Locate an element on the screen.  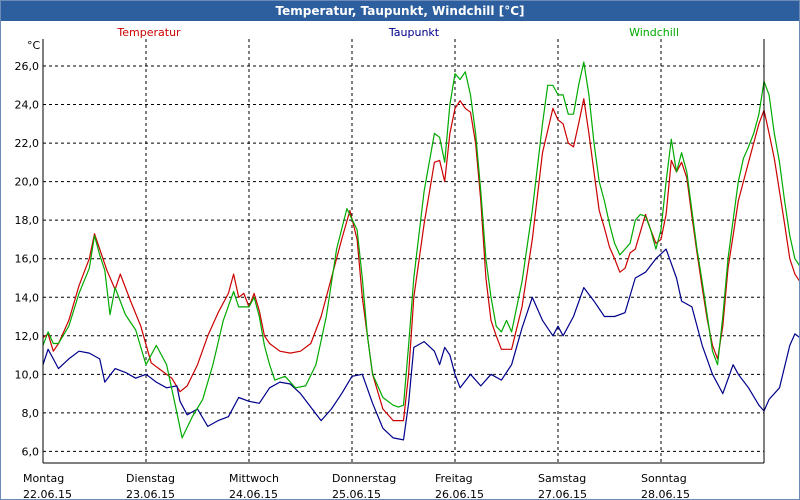
window-title: Temperatur, Taupunkt, Windchill [°C] is located at coordinates (400, 11).